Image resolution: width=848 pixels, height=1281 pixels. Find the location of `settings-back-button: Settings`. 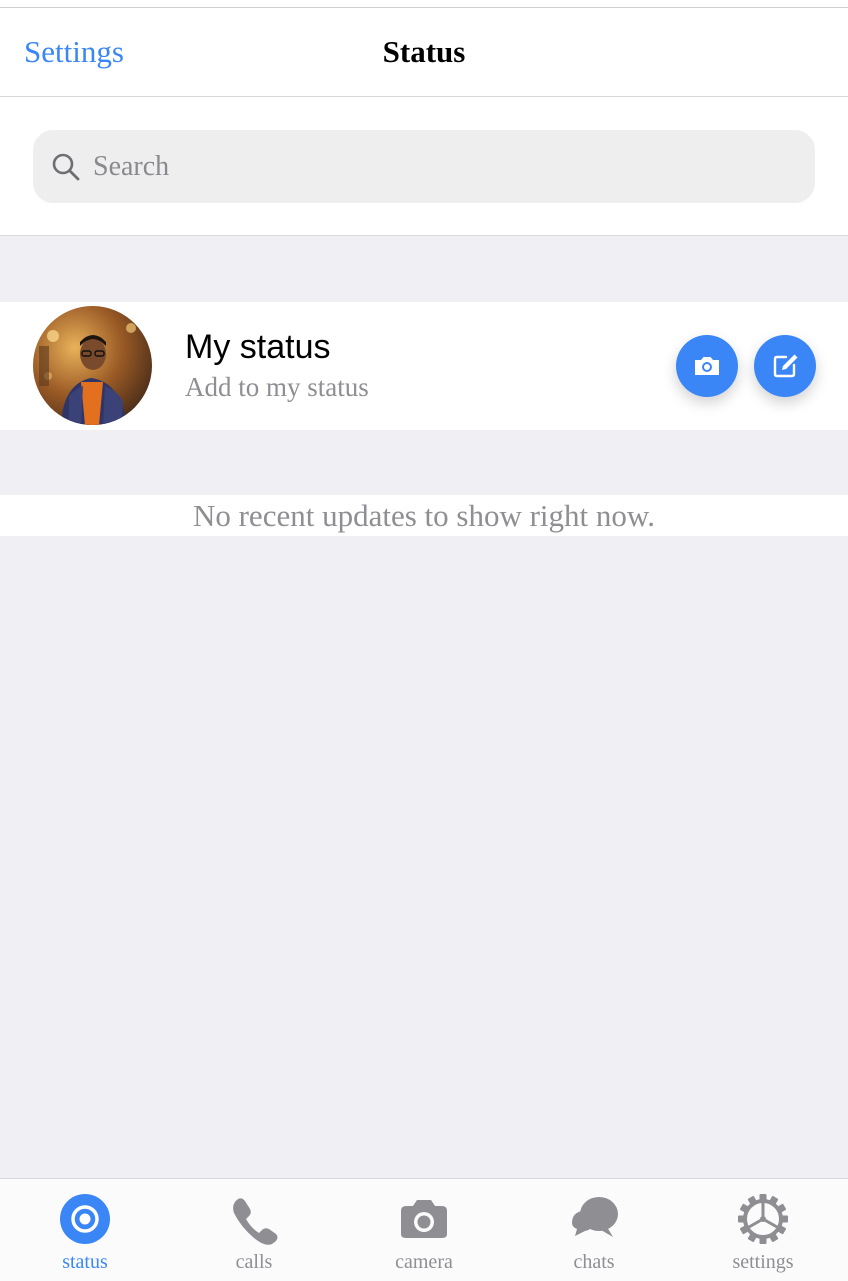

settings-back-button: Settings is located at coordinates (74, 52).